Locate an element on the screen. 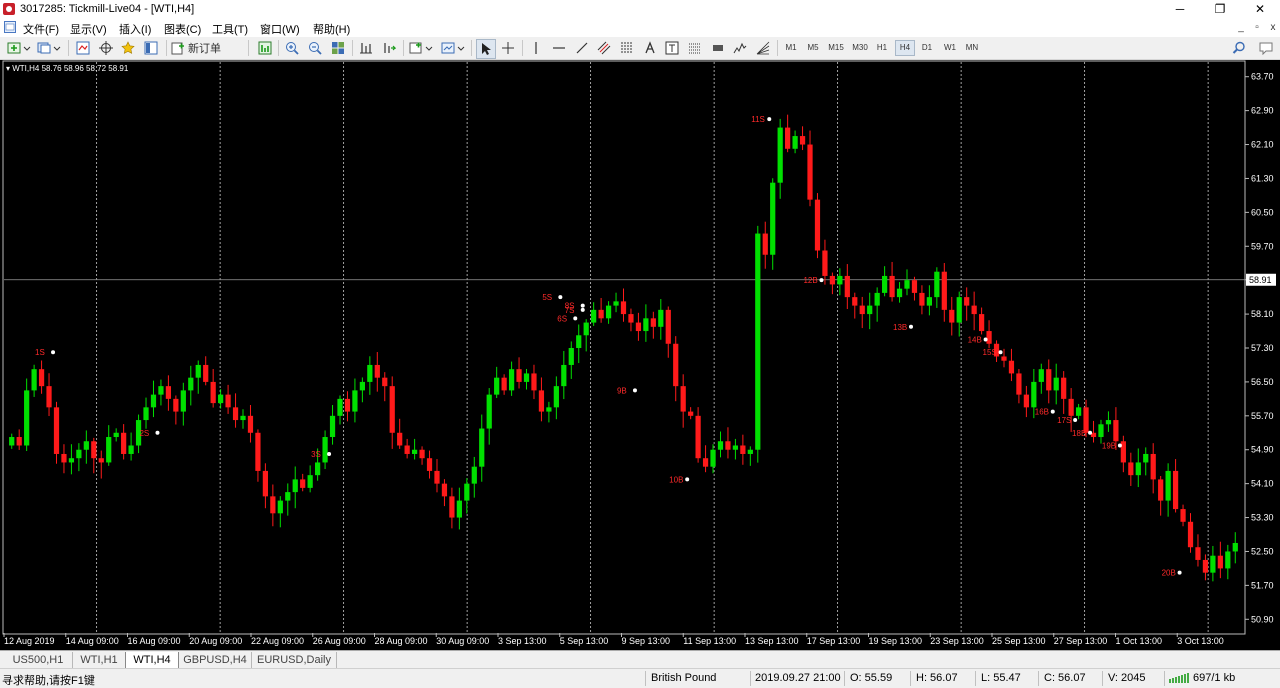 The height and width of the screenshot is (688, 1280). menu-insert: 插入(I) is located at coordinates (135, 29).